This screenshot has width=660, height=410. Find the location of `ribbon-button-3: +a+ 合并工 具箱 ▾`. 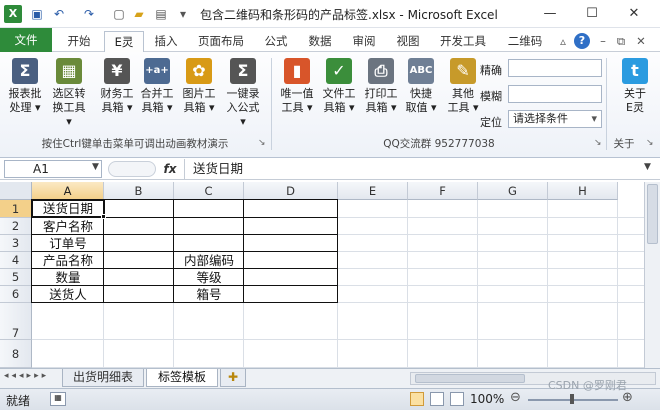

ribbon-button-3: +a+ 合并工 具箱 ▾ is located at coordinates (157, 93).